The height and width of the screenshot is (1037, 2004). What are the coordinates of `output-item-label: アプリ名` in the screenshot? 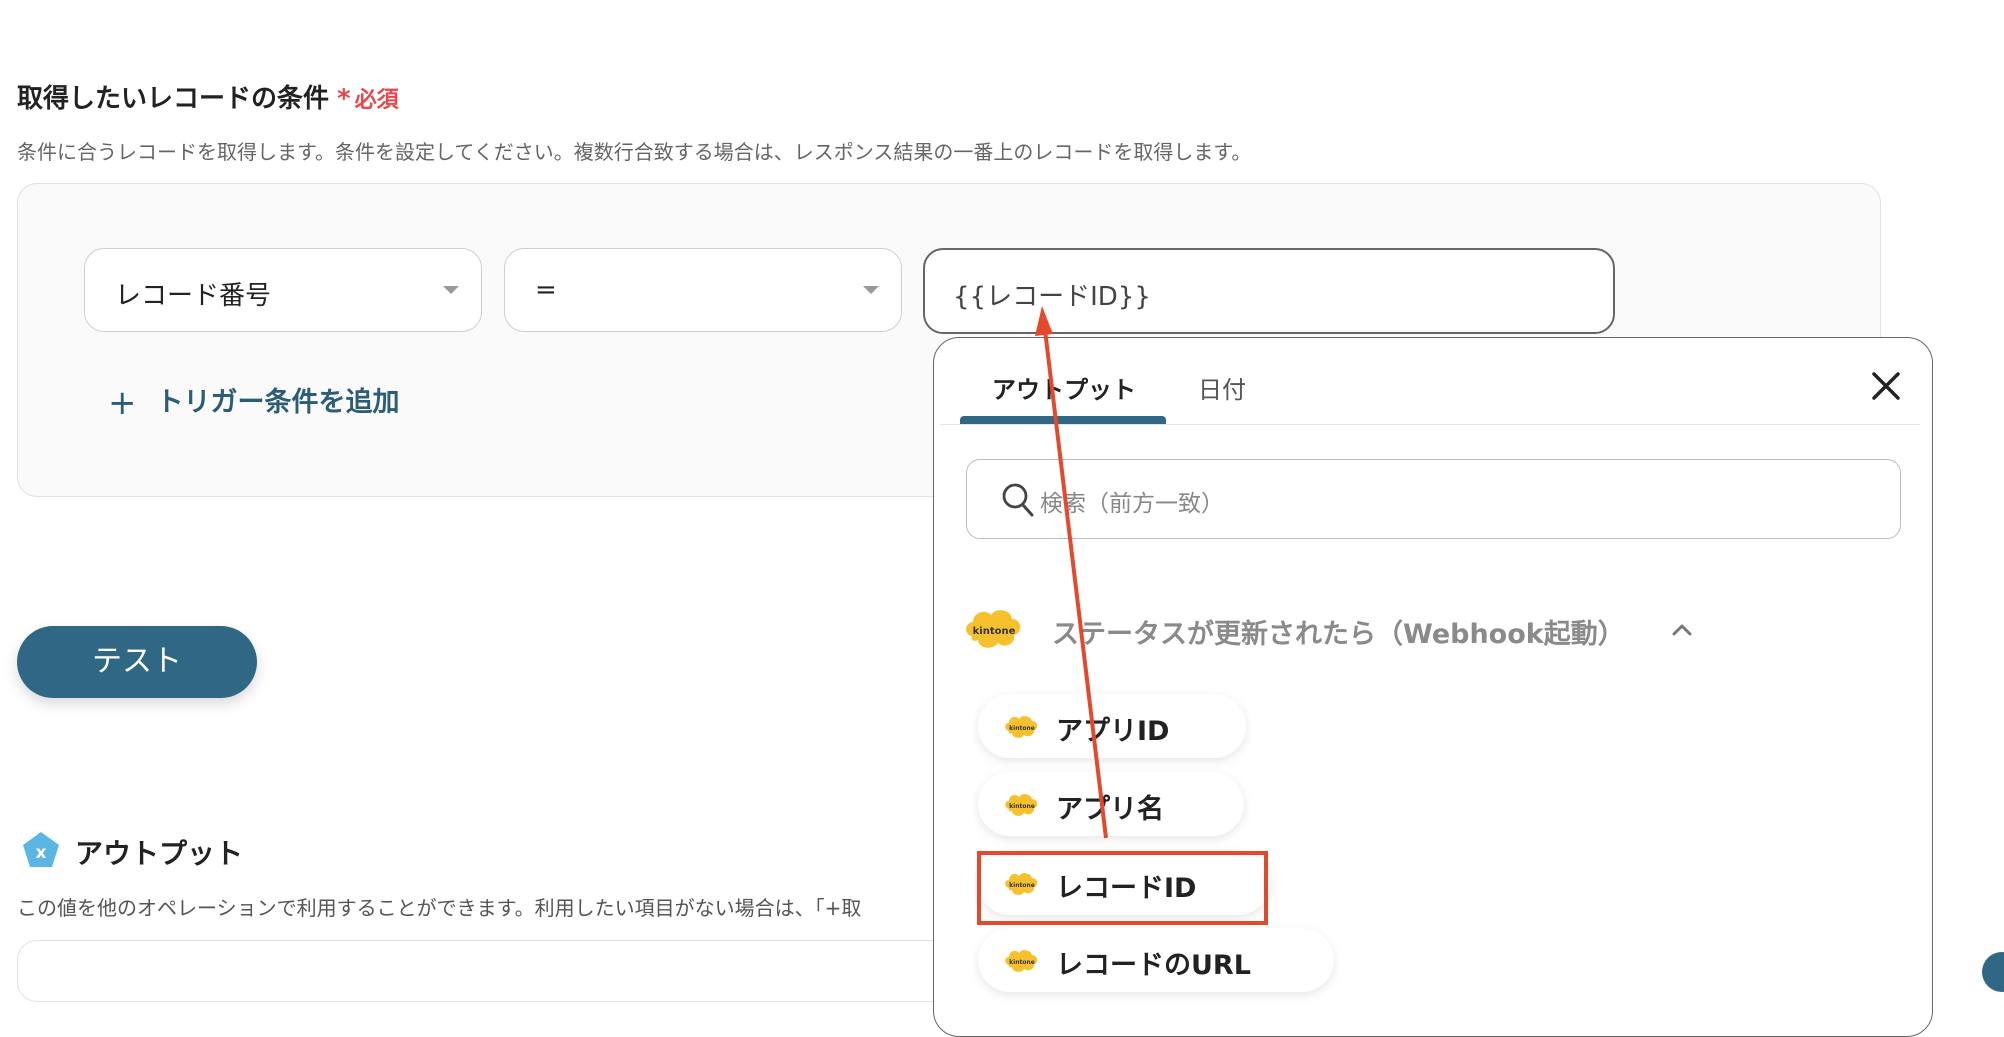 It's located at (1110, 809).